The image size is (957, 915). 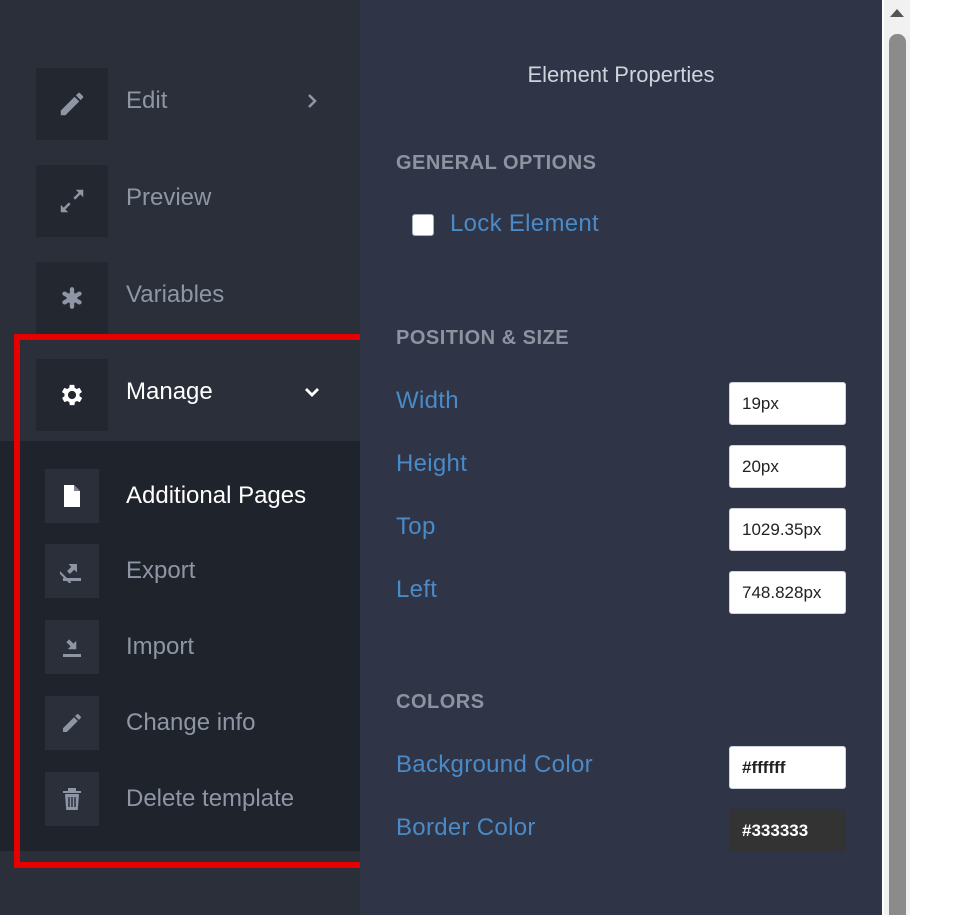 What do you see at coordinates (934, 457) in the screenshot?
I see `page-margin` at bounding box center [934, 457].